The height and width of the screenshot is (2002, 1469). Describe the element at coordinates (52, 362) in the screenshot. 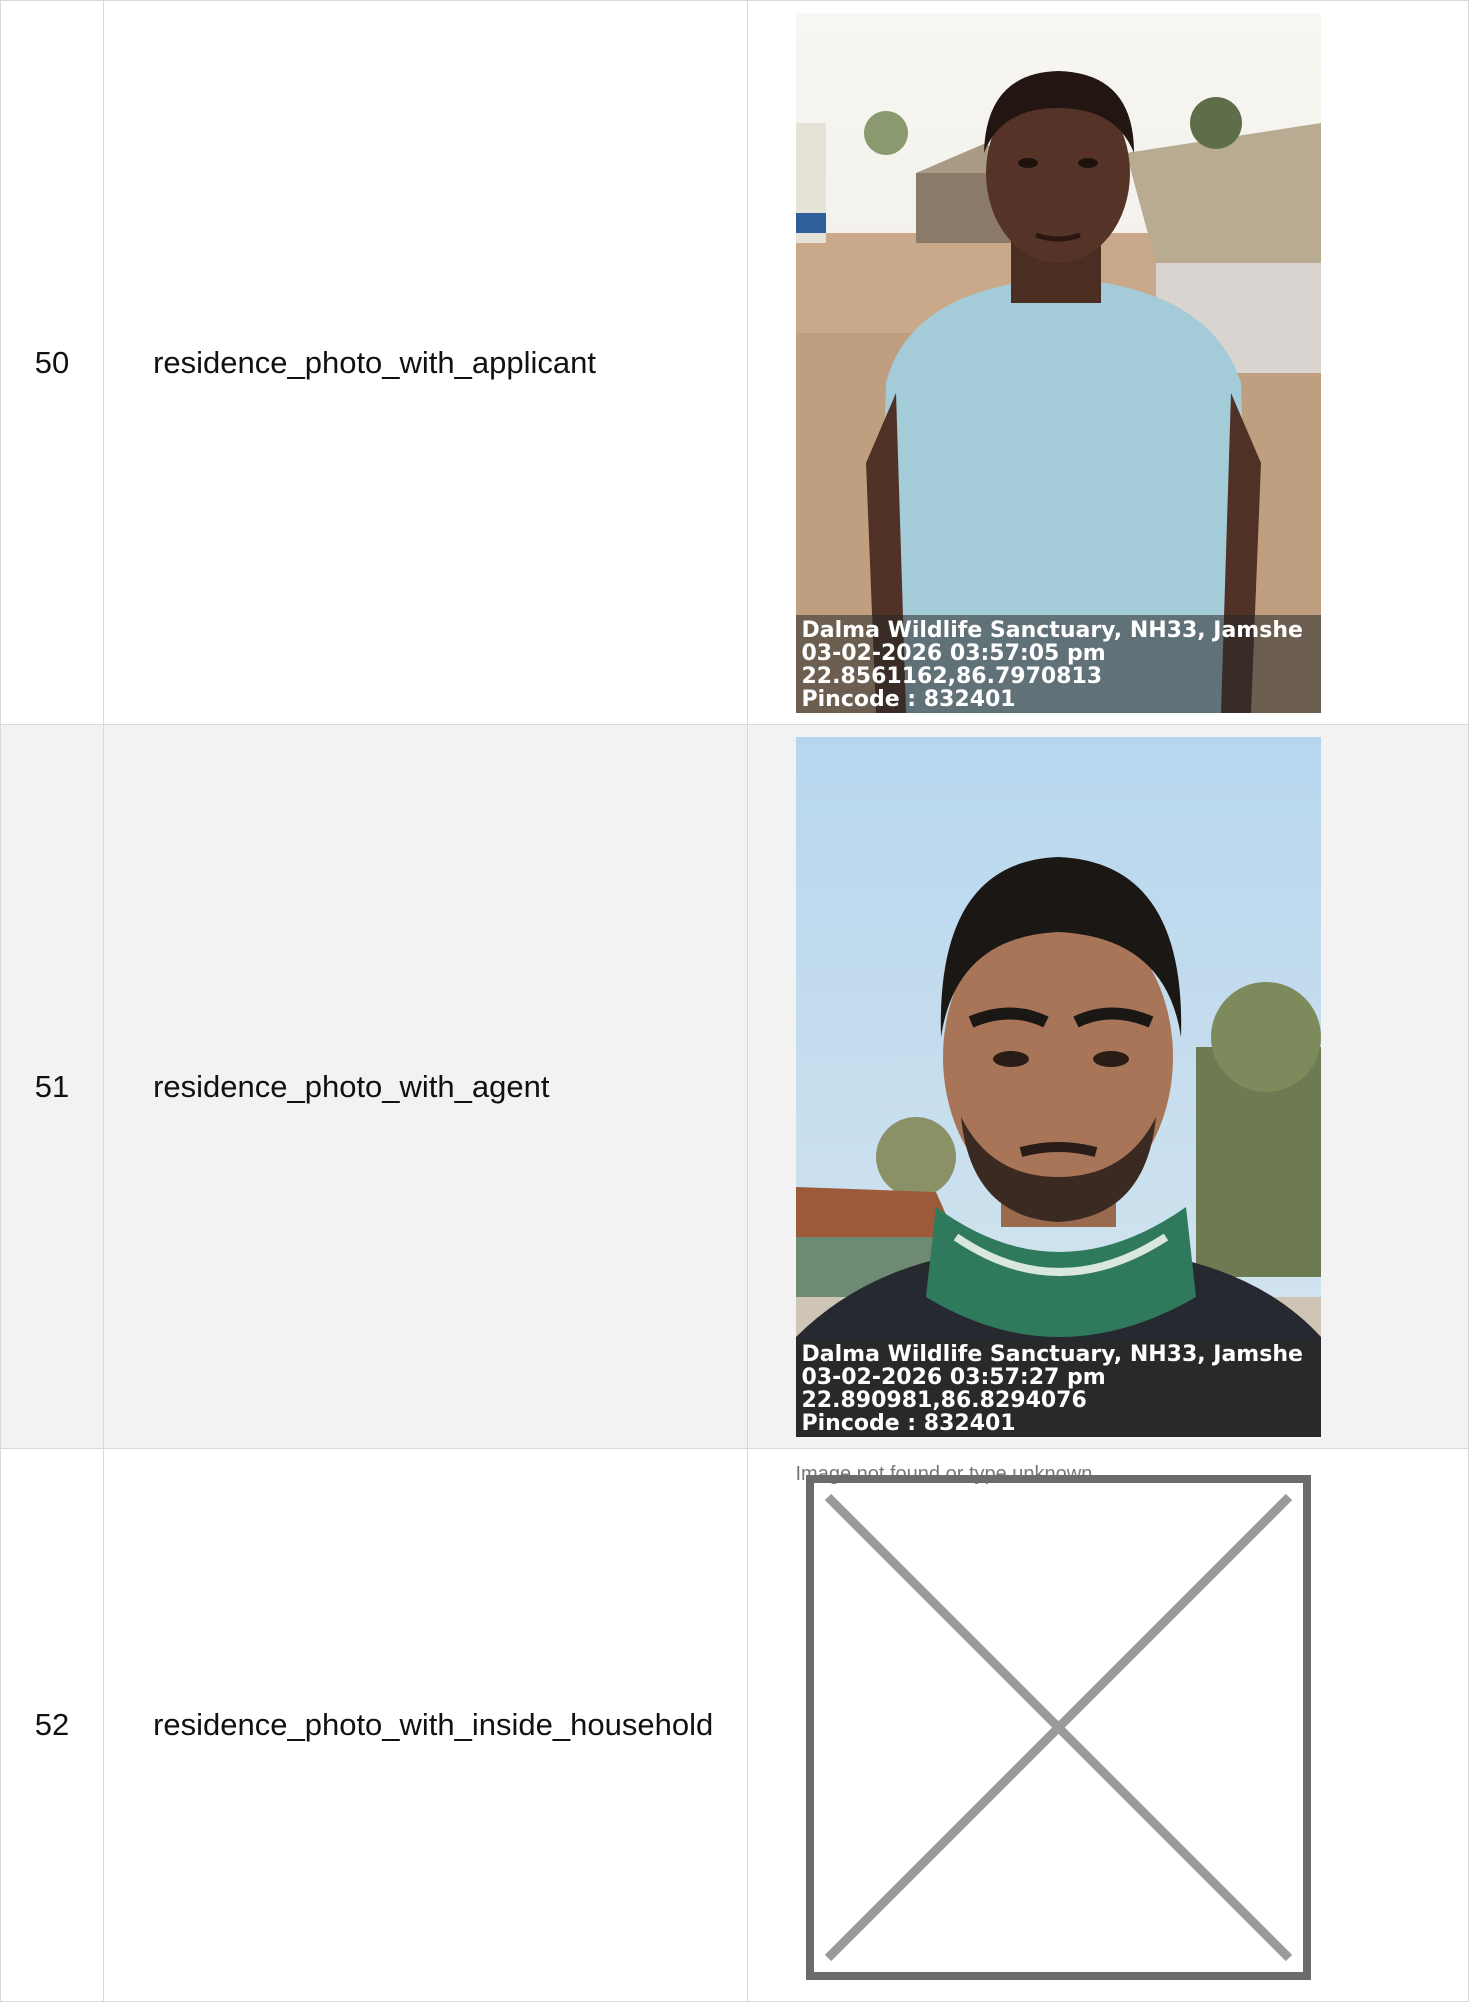

I see `row-number: 50` at that location.